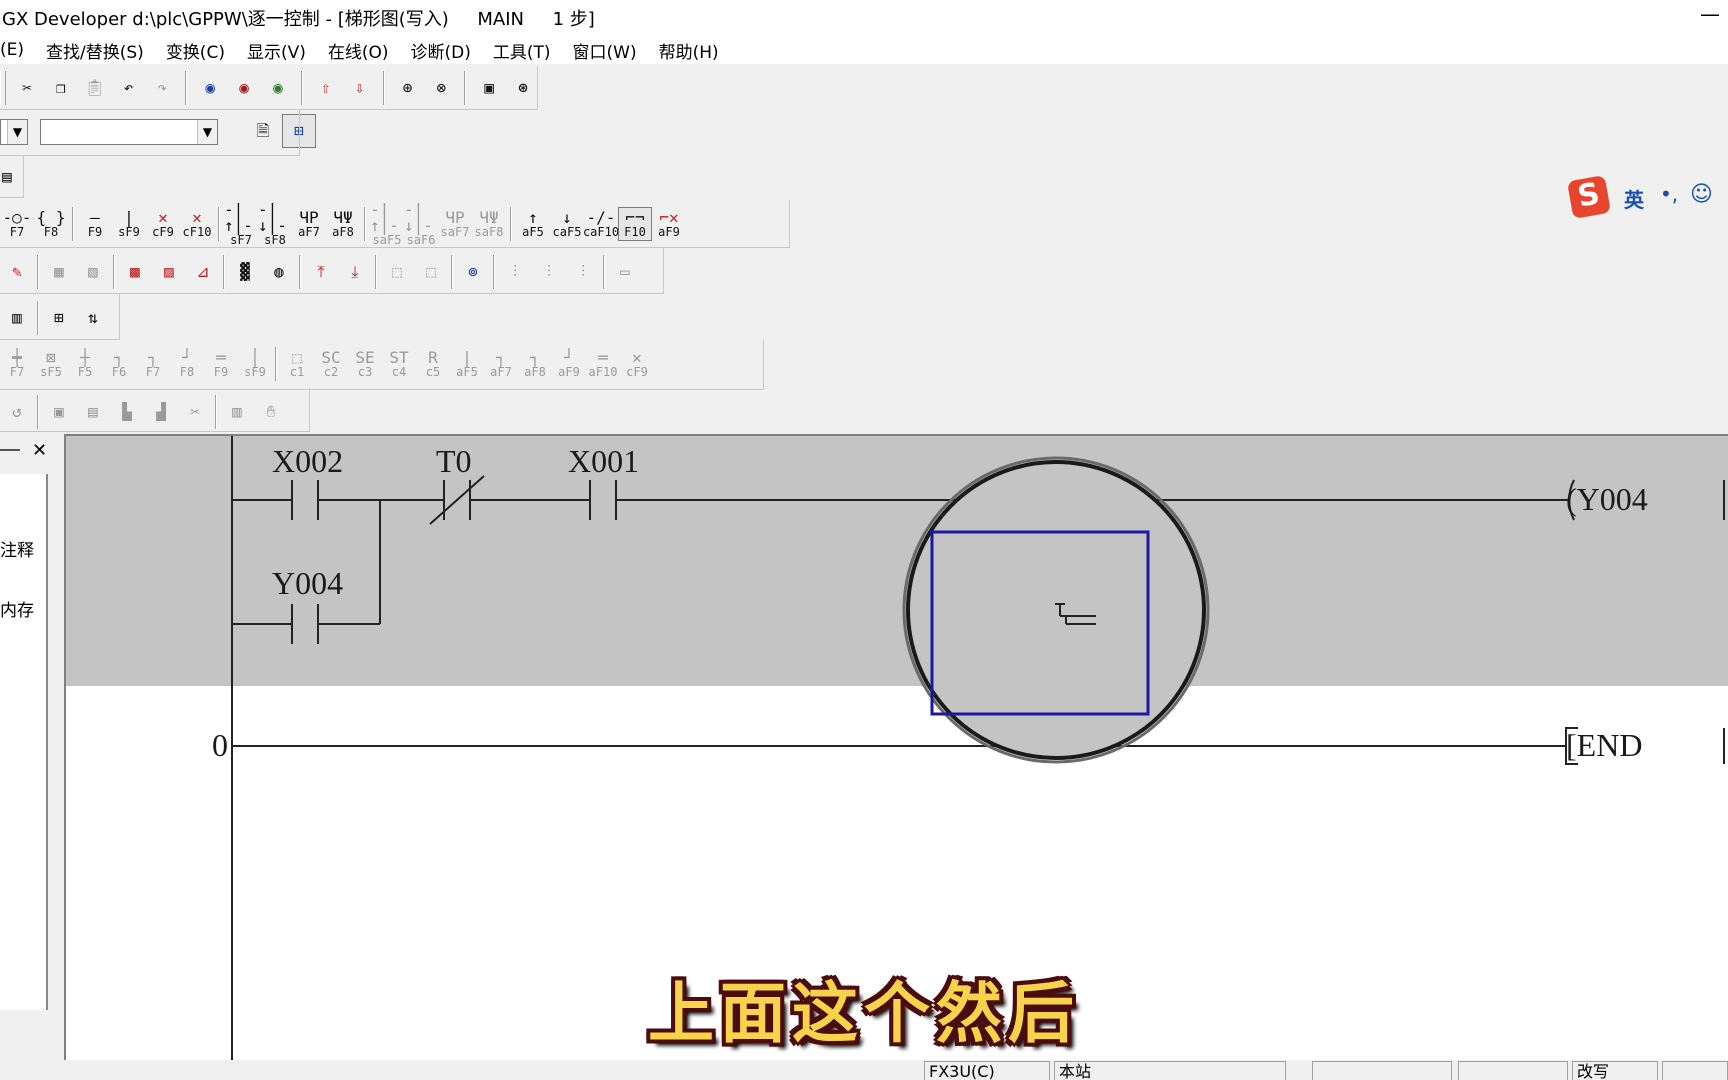 This screenshot has width=1728, height=1080. I want to click on menu-tools: 工具(T), so click(522, 50).